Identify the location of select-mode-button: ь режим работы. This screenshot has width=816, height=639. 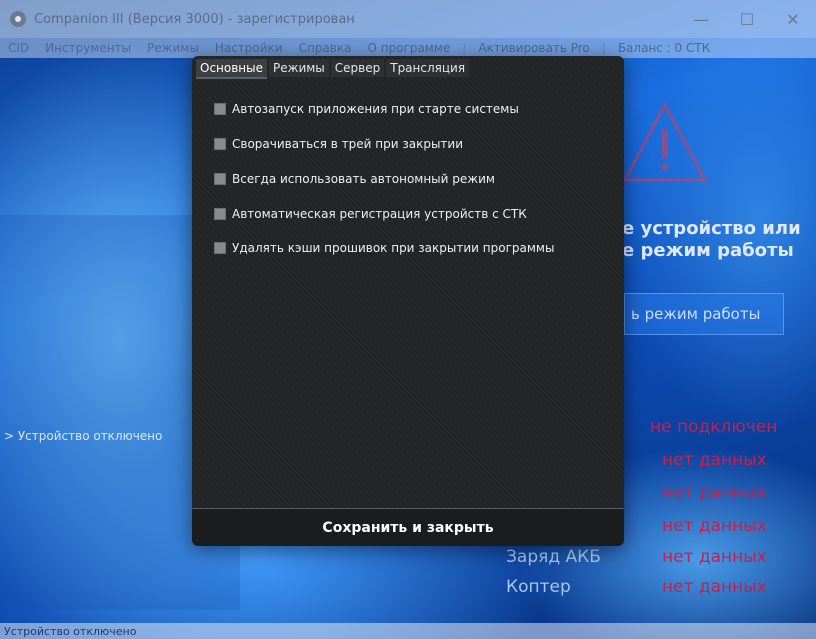
(704, 314).